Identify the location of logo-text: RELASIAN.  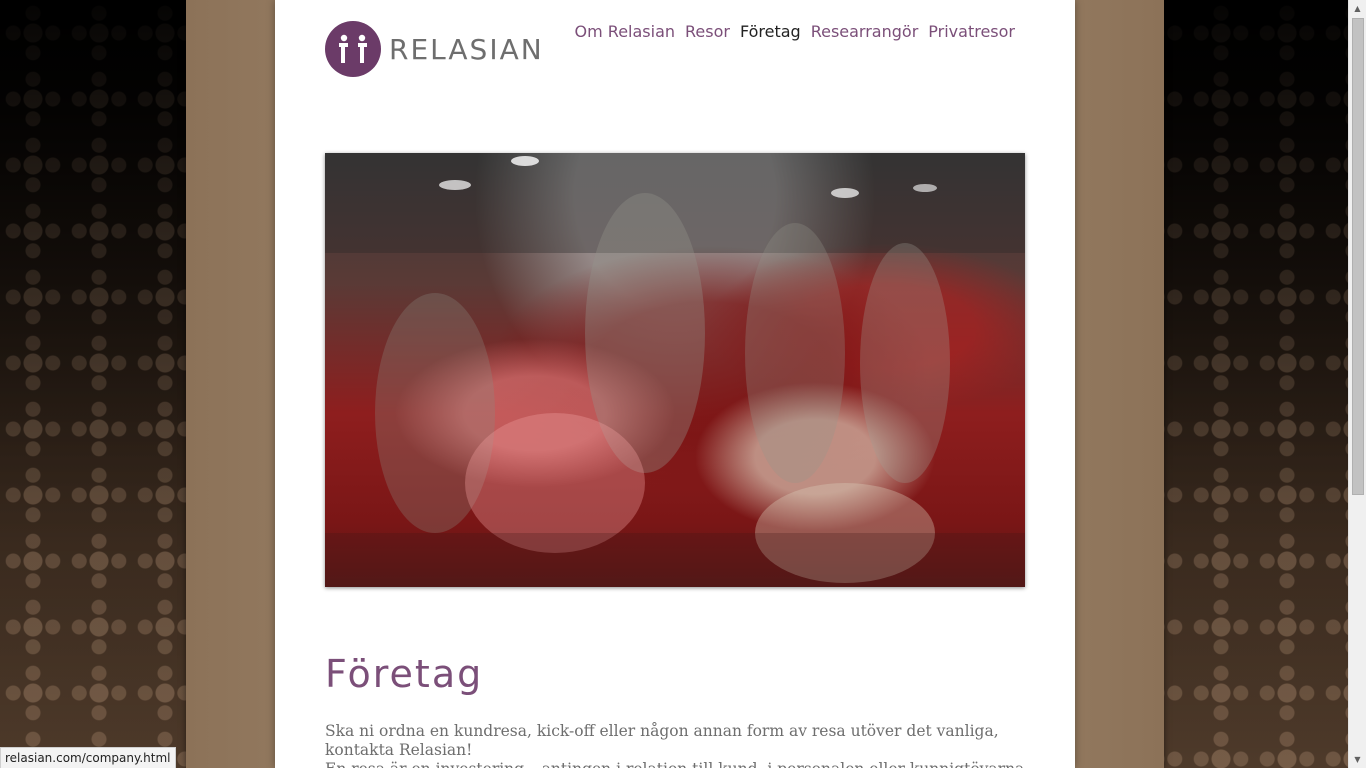
(466, 49).